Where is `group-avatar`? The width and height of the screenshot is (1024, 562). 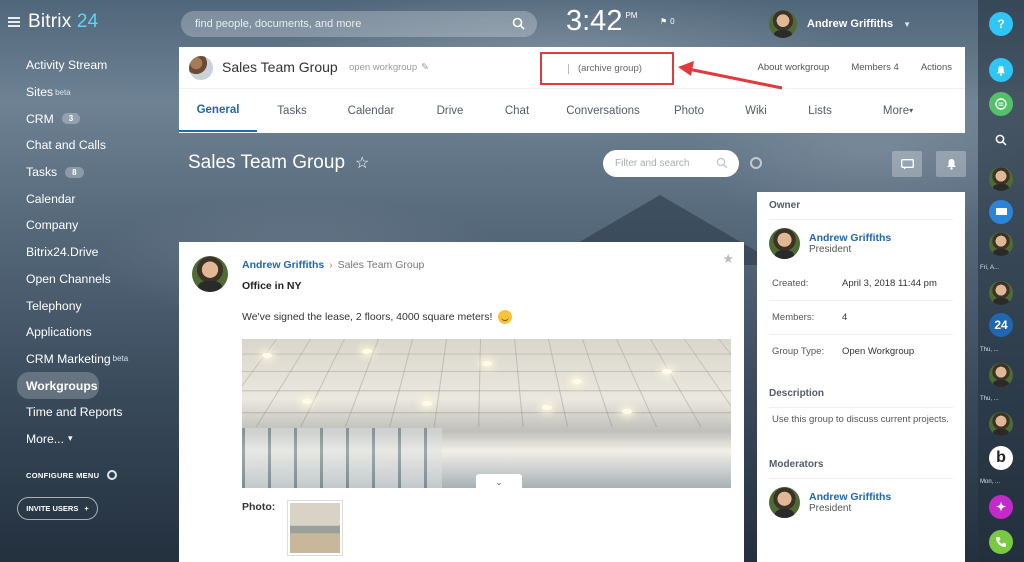 group-avatar is located at coordinates (201, 68).